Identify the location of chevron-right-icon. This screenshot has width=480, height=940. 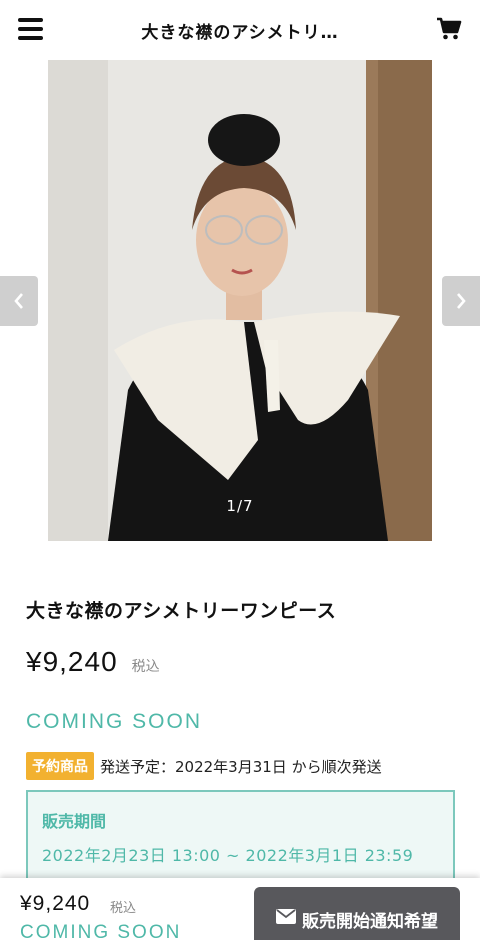
(461, 301).